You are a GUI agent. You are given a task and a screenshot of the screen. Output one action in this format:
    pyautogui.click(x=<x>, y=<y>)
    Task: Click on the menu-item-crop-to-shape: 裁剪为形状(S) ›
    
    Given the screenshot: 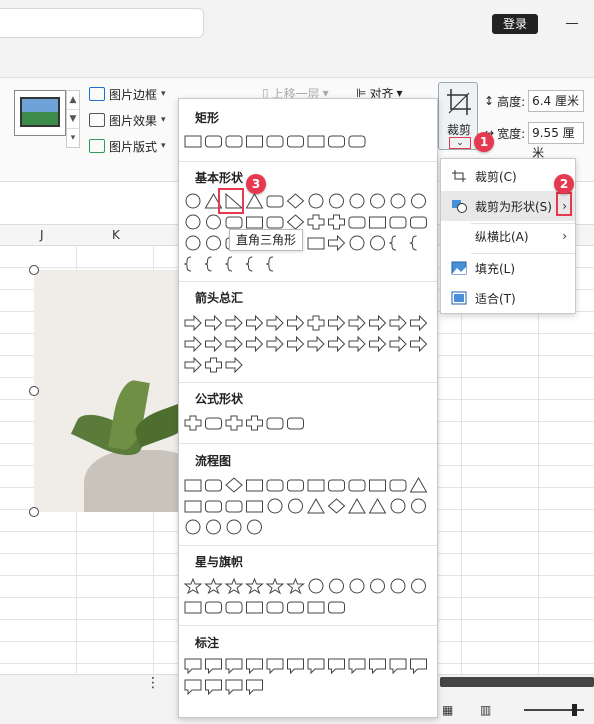 What is the action you would take?
    pyautogui.click(x=508, y=206)
    